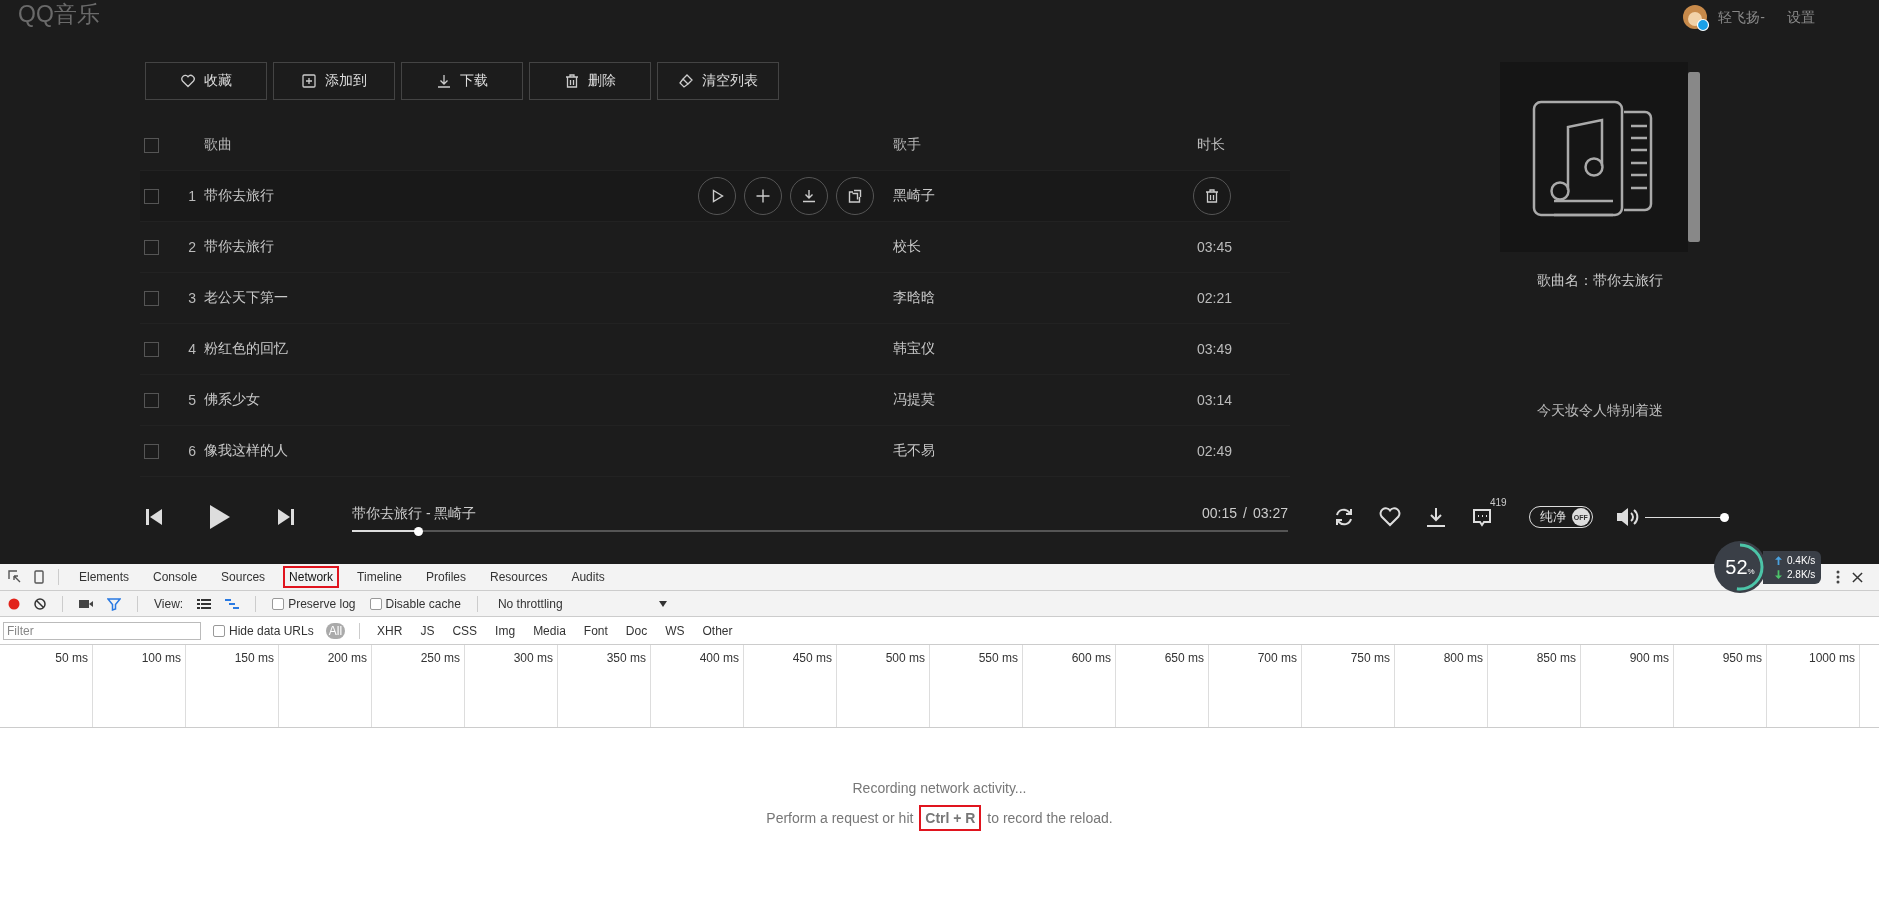 This screenshot has width=1879, height=898. Describe the element at coordinates (1736, 567) in the screenshot. I see `usage-percent: 52` at that location.